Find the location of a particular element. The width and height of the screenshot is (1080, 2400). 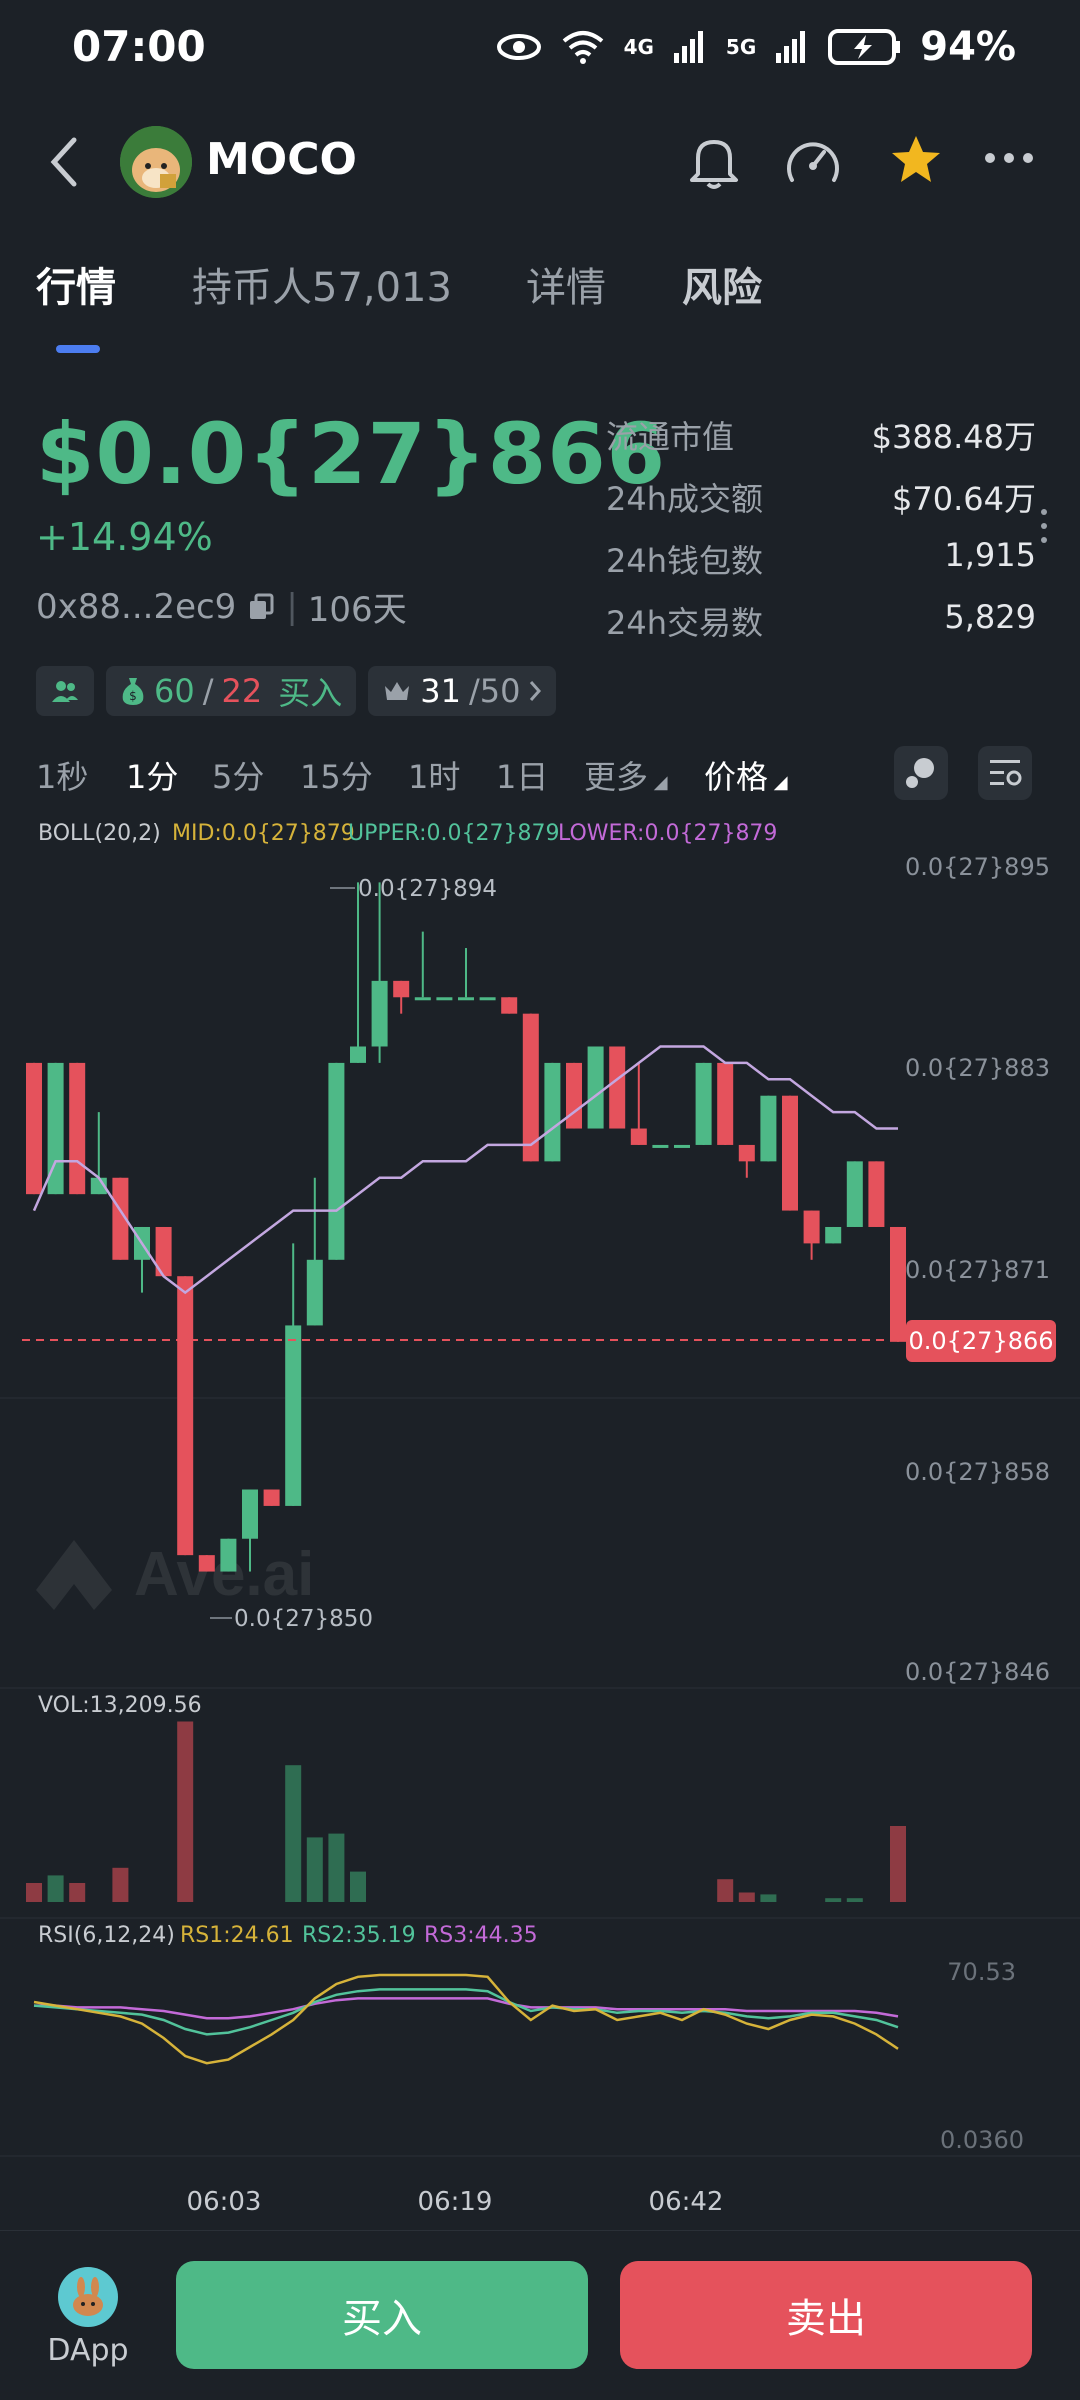

more-label: 更多 is located at coordinates (616, 777).